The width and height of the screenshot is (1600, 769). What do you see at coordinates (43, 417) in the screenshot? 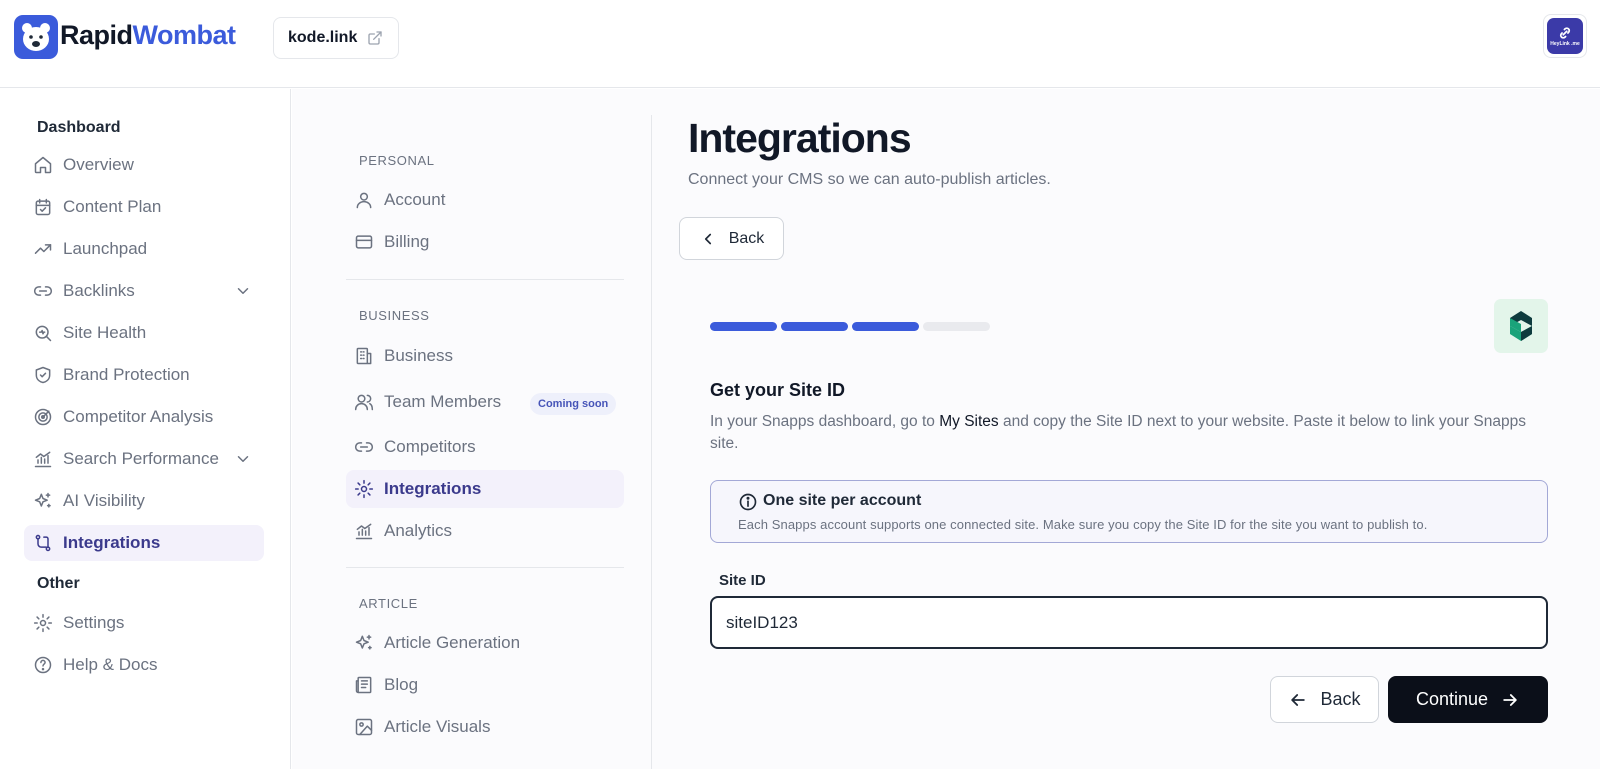
I see `target-icon` at bounding box center [43, 417].